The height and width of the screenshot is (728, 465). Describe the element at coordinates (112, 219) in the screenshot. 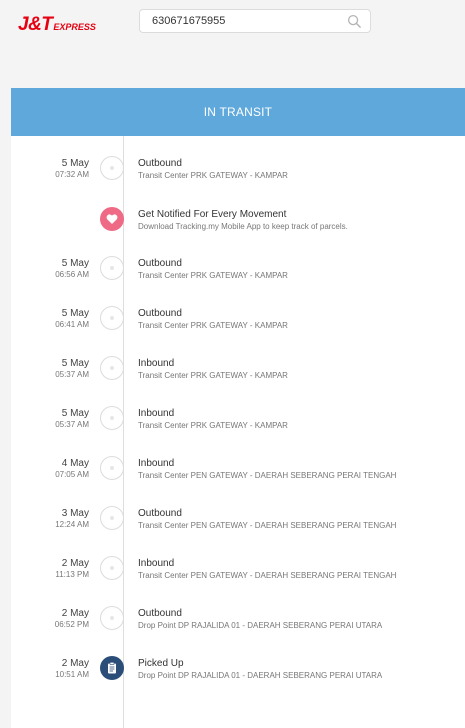

I see `heart-icon` at that location.